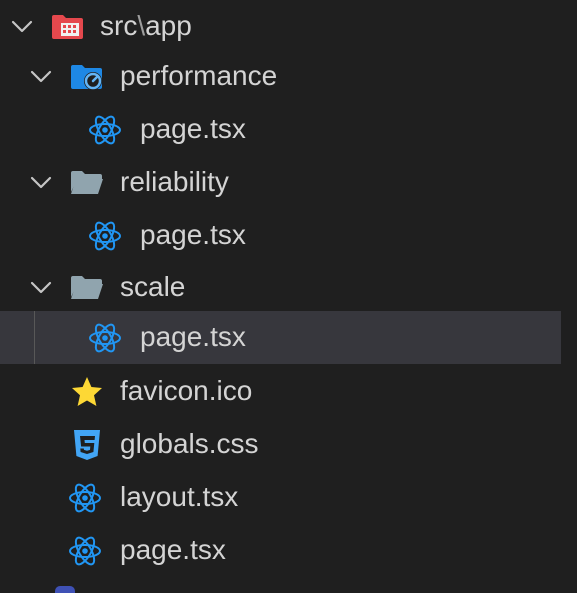 The width and height of the screenshot is (577, 593). What do you see at coordinates (280, 585) in the screenshot?
I see `tree-row-partial` at bounding box center [280, 585].